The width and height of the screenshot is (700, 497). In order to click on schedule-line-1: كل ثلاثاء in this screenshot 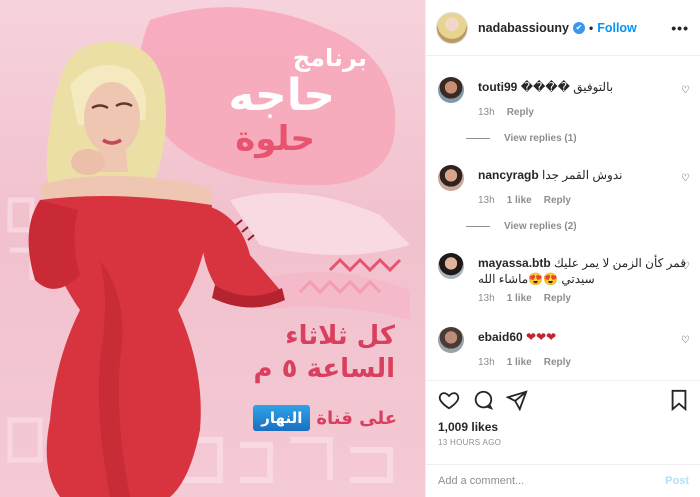, I will do `click(340, 336)`.